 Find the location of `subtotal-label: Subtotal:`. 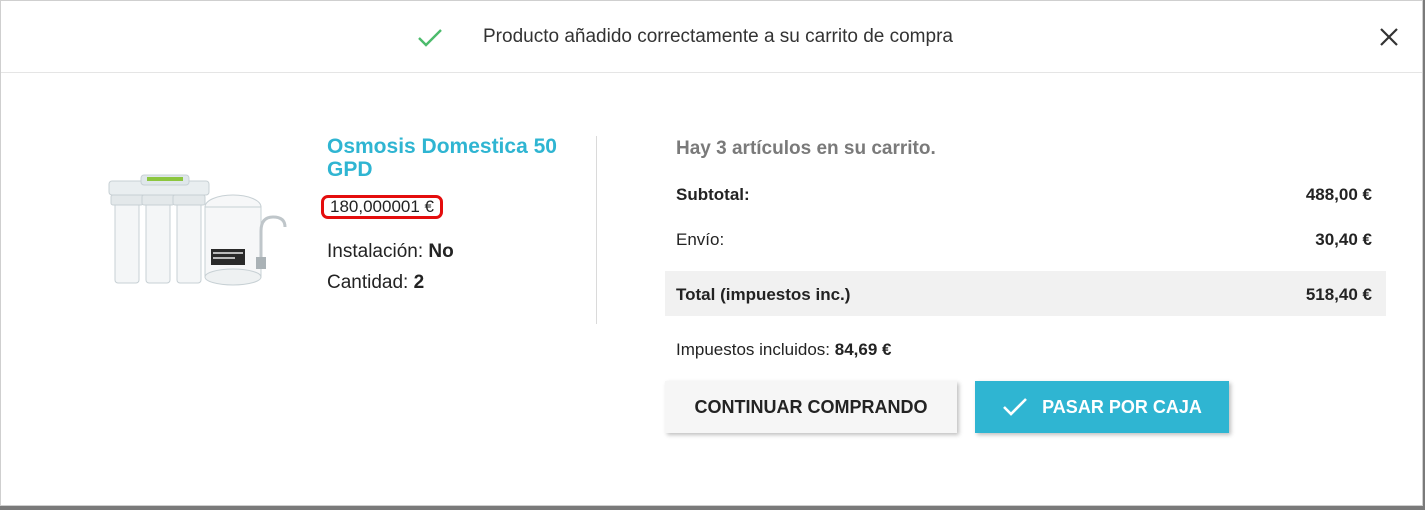

subtotal-label: Subtotal: is located at coordinates (713, 194).